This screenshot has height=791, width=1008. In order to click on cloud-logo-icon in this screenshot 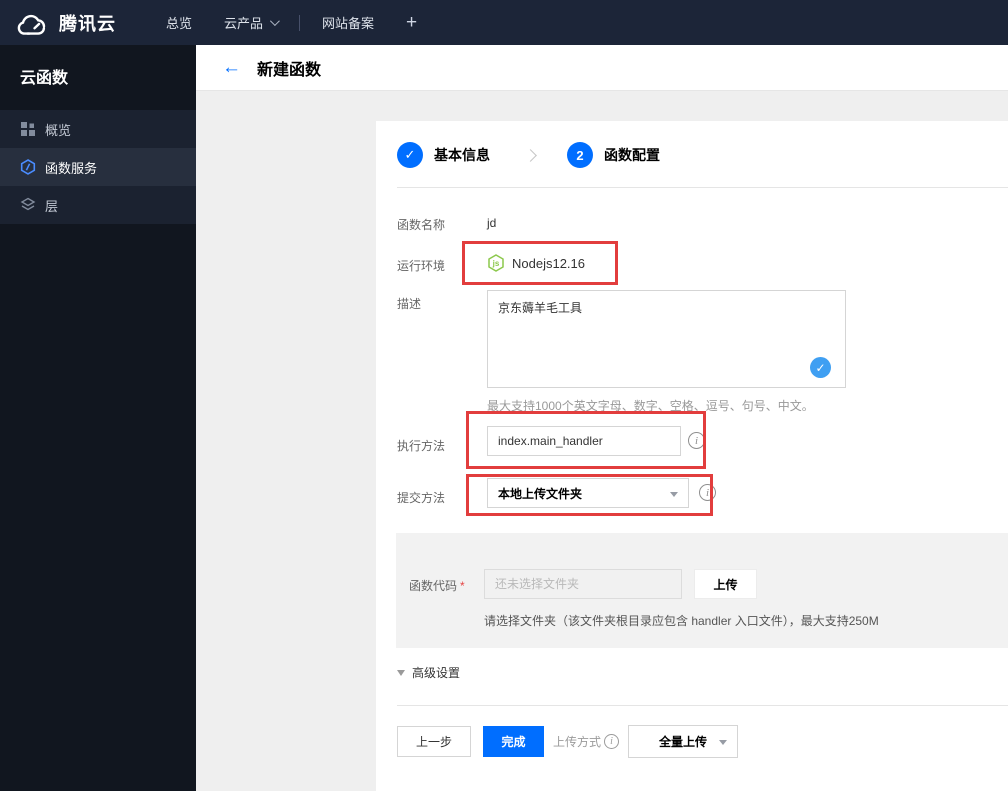, I will do `click(32, 23)`.